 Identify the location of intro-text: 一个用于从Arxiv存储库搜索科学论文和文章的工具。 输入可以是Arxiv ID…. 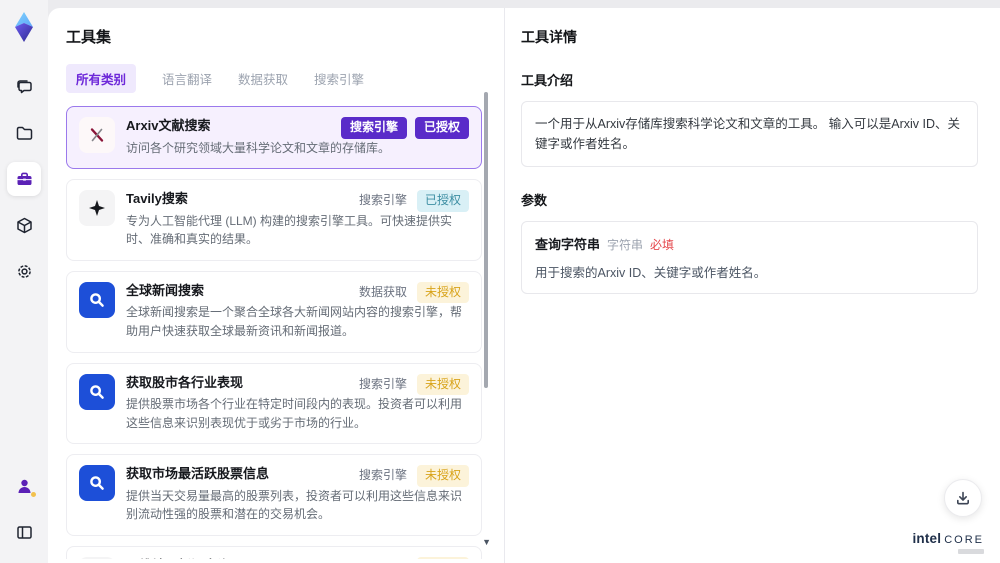
(748, 134).